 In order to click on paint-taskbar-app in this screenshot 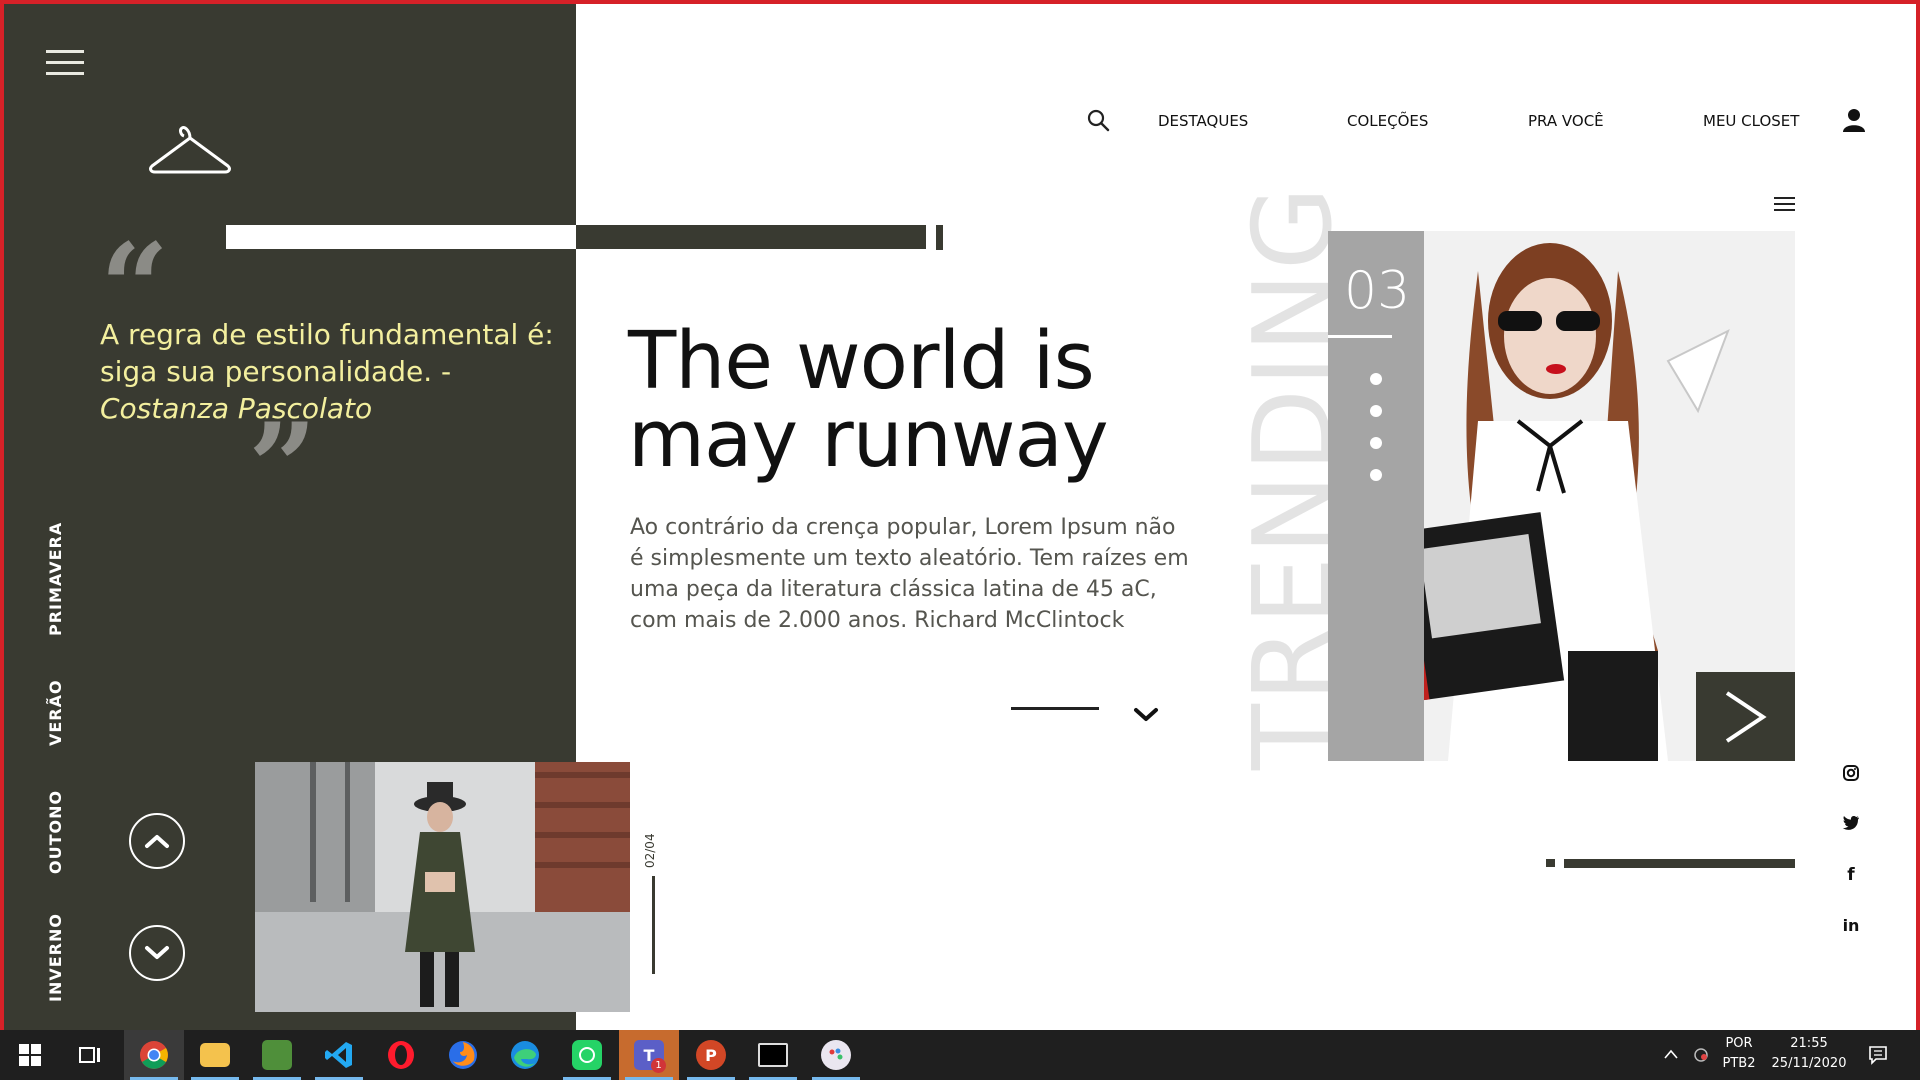, I will do `click(836, 1055)`.